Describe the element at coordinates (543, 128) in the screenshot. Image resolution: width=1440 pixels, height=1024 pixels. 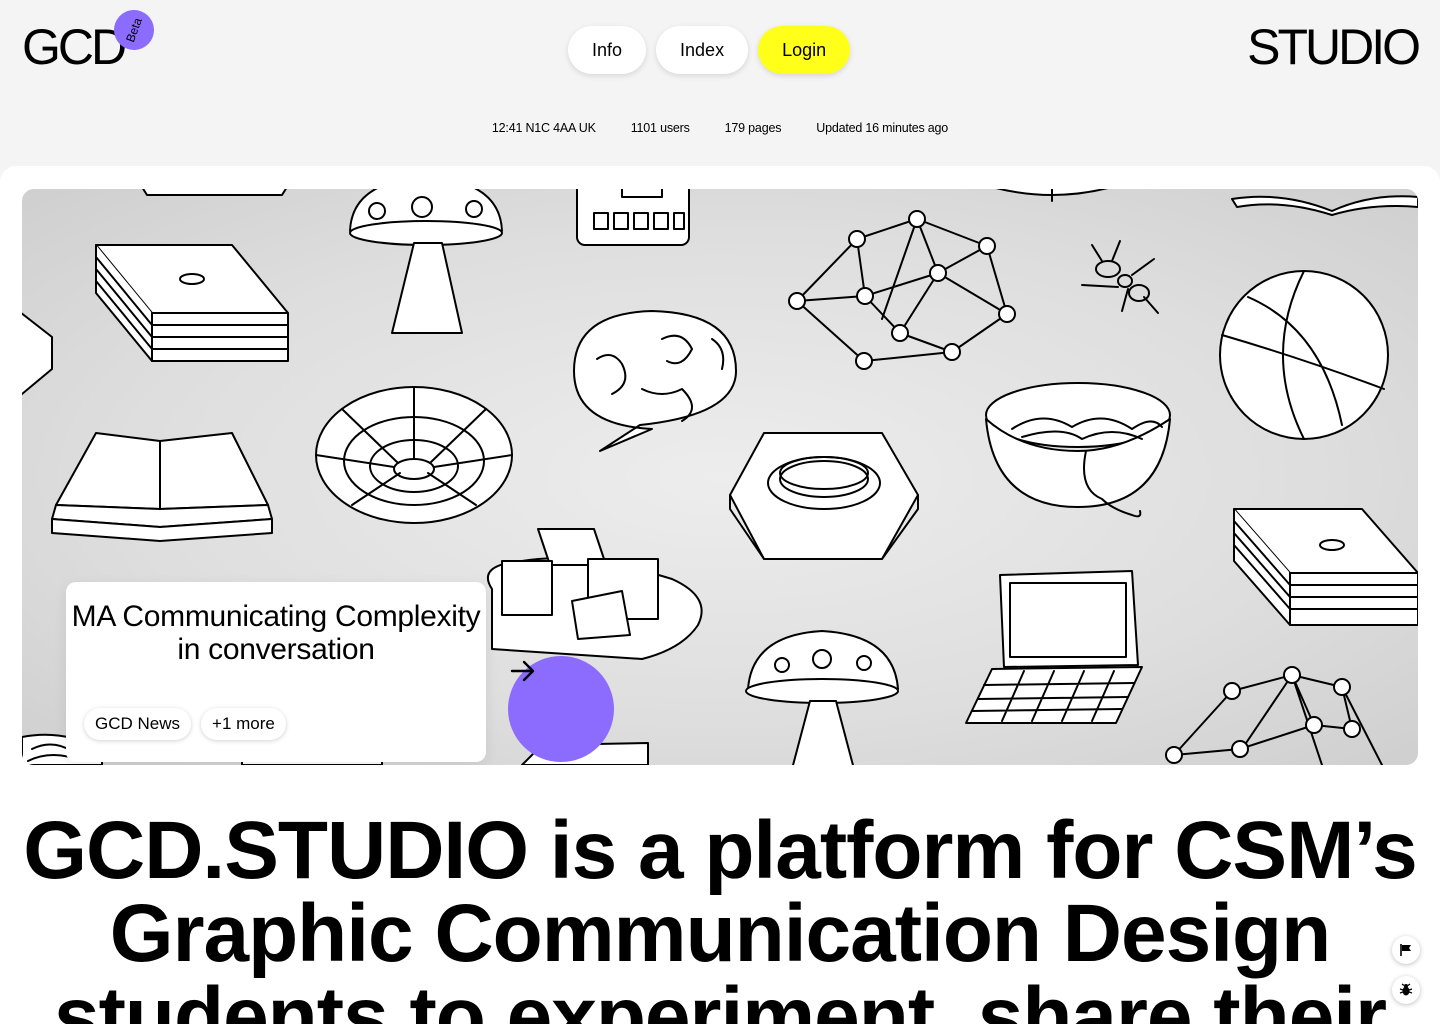
I see `location-time: 12:41 N1C 4AA UK` at that location.